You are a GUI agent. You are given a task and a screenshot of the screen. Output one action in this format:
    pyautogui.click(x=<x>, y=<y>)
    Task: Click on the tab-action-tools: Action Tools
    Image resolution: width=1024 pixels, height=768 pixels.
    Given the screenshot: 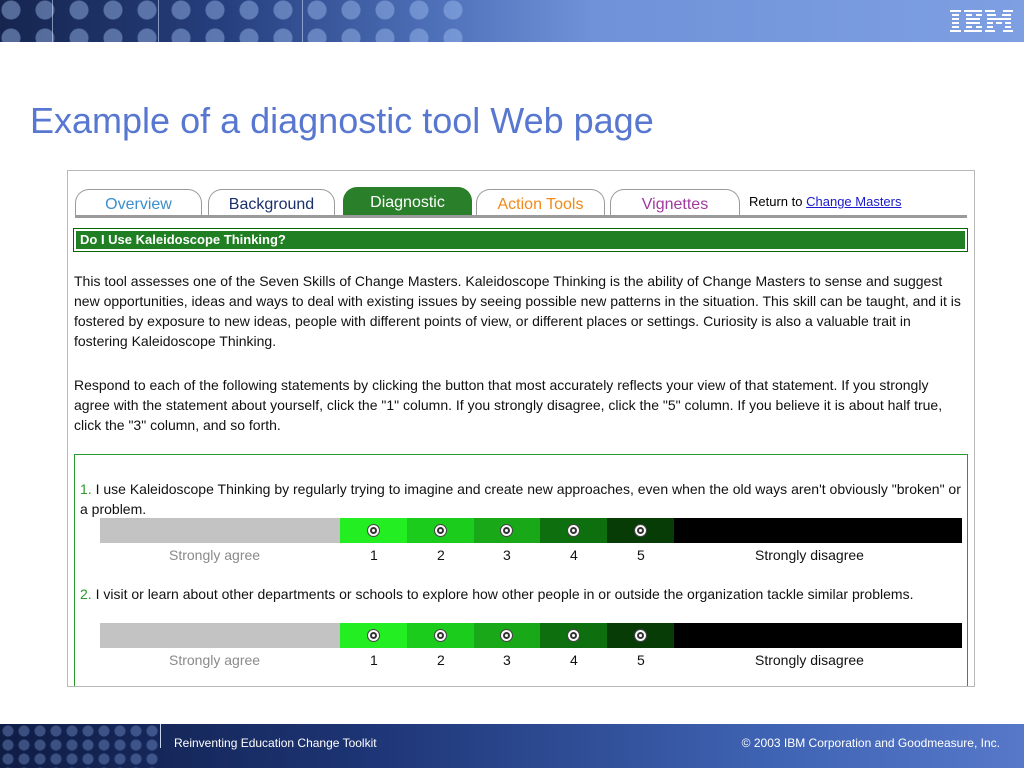 What is the action you would take?
    pyautogui.click(x=540, y=203)
    